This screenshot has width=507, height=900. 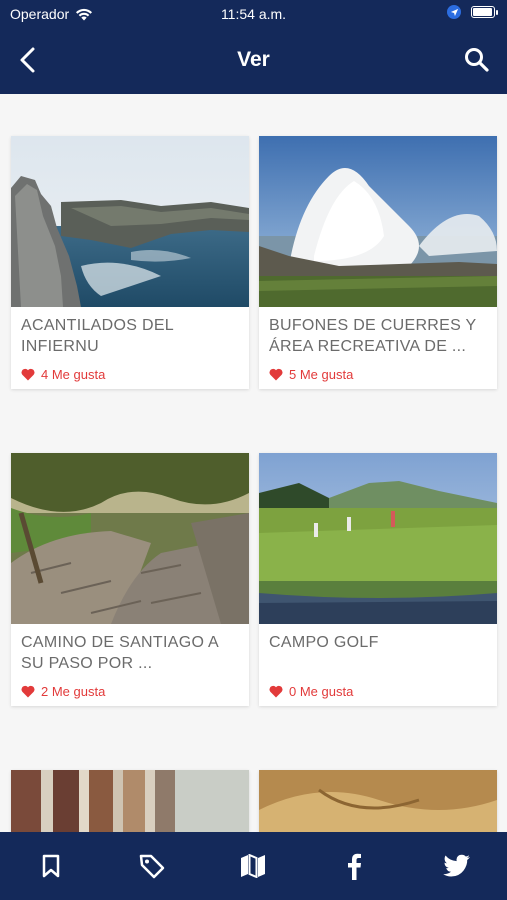 I want to click on tag-icon, so click(x=152, y=866).